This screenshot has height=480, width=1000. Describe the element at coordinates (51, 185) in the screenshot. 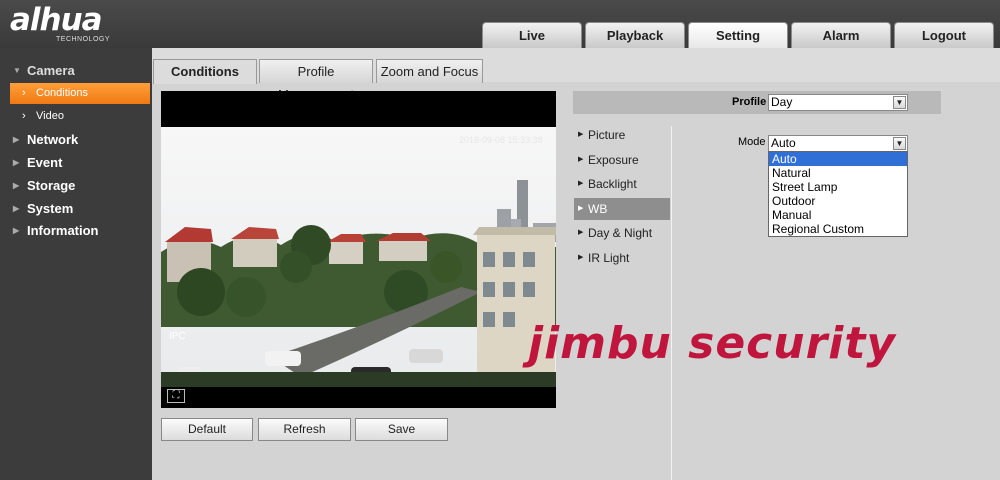

I see `sidebar-item-label: Storage` at that location.